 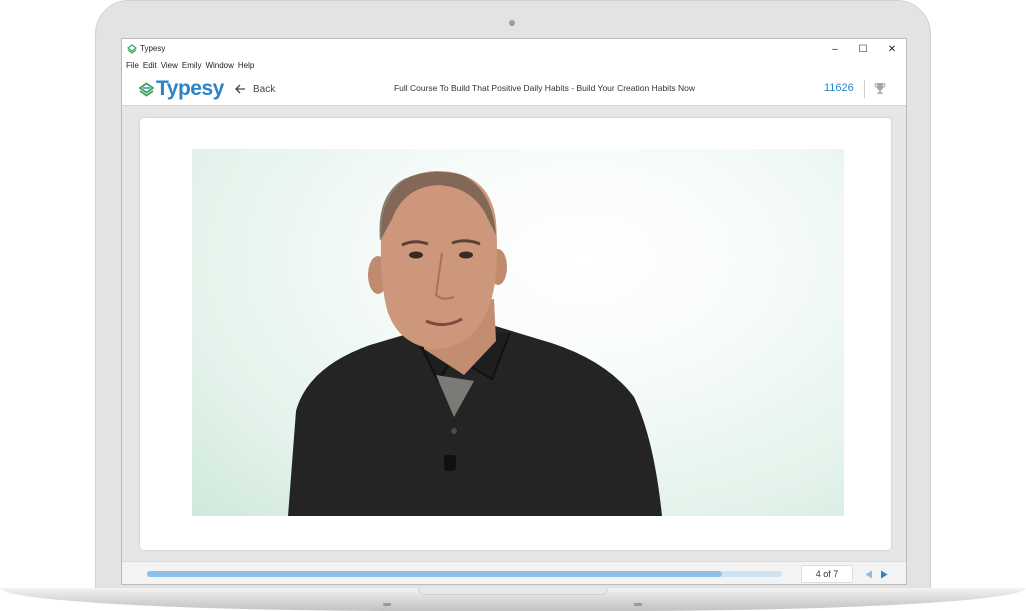 I want to click on player-bar: 4 of 7, so click(x=514, y=572).